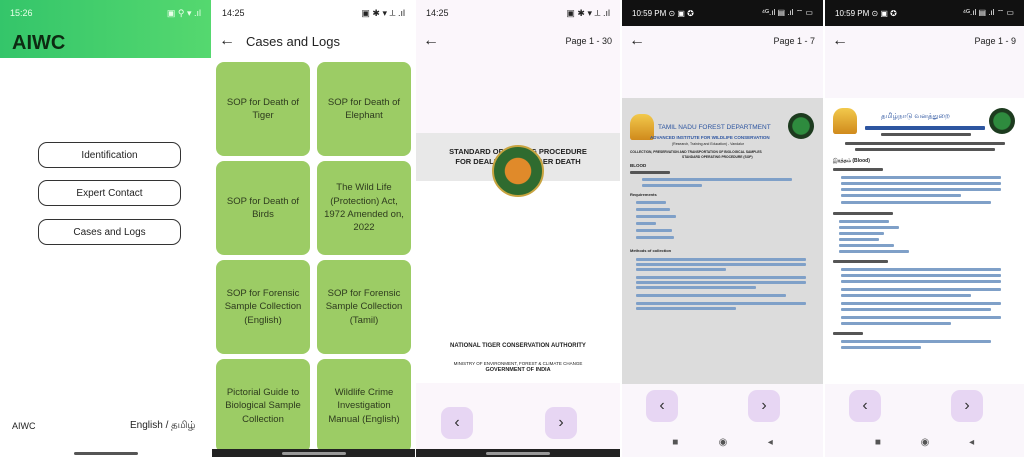 The image size is (1024, 457). What do you see at coordinates (845, 121) in the screenshot?
I see `tn-emblem-icon` at bounding box center [845, 121].